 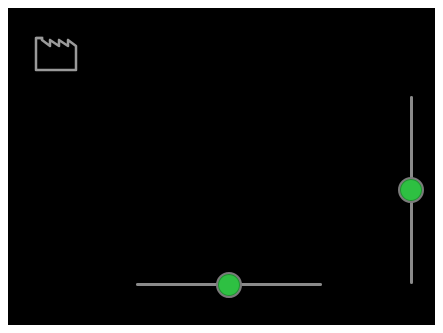 I want to click on vertical-slider, so click(x=411, y=190).